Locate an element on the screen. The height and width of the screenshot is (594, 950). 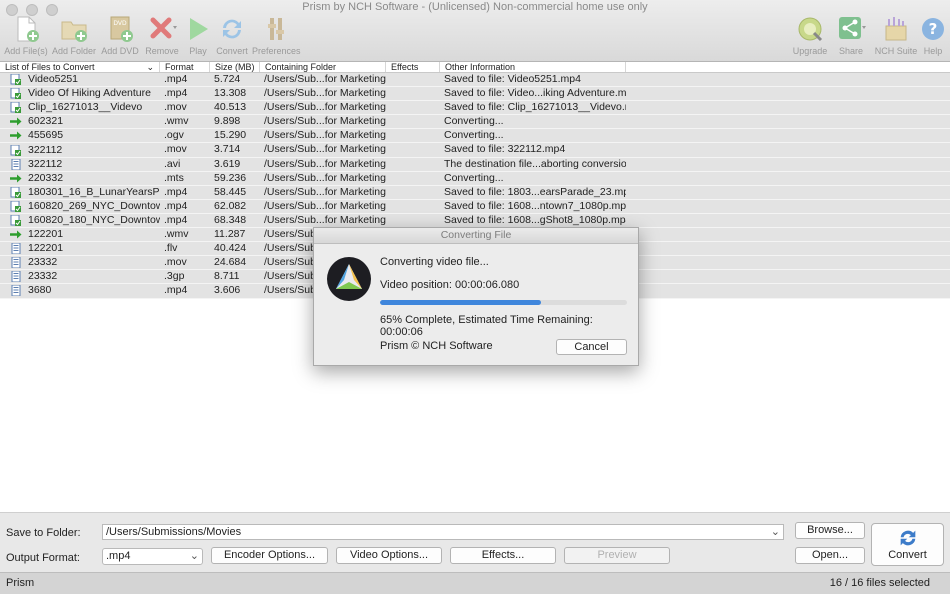
preview-button: Preview is located at coordinates (617, 555).